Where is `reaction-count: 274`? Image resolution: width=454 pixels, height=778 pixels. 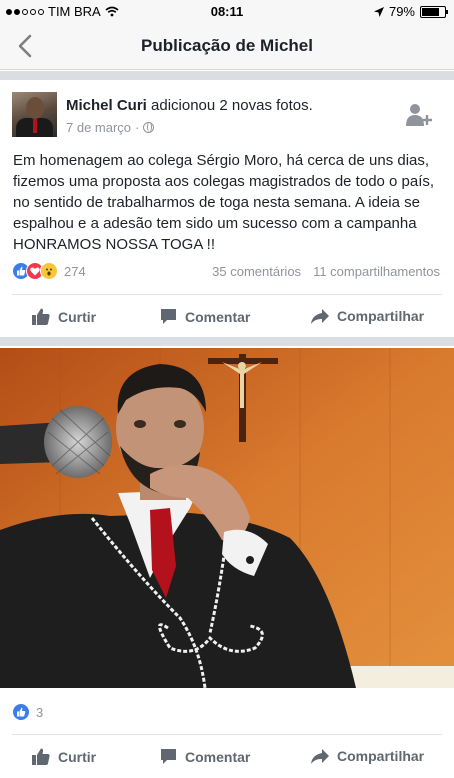
reaction-count: 274 is located at coordinates (75, 271).